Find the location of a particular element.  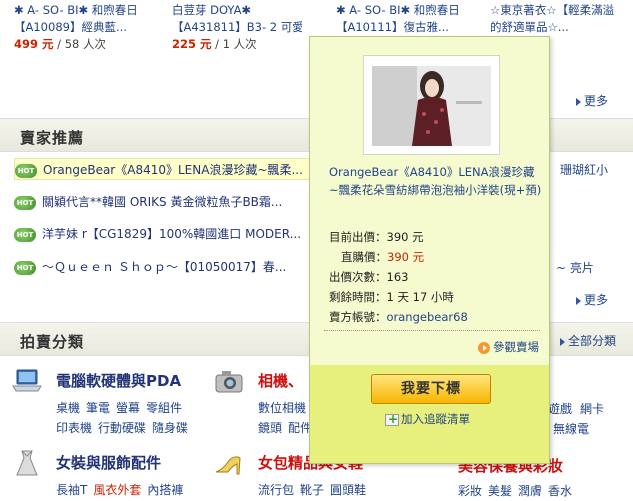

more-link-sellers: 更多 is located at coordinates (592, 299).